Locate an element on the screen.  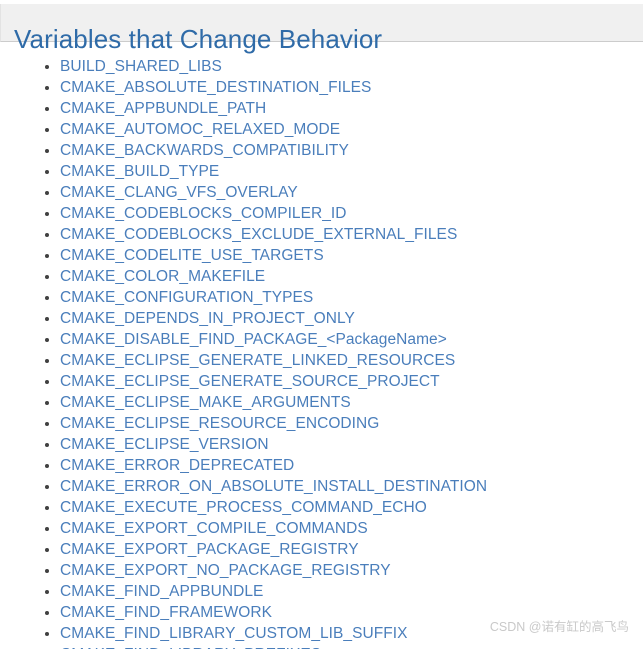
variable-link: CMAKE_ABSOLUTE_DESTINATION_FILES is located at coordinates (215, 87).